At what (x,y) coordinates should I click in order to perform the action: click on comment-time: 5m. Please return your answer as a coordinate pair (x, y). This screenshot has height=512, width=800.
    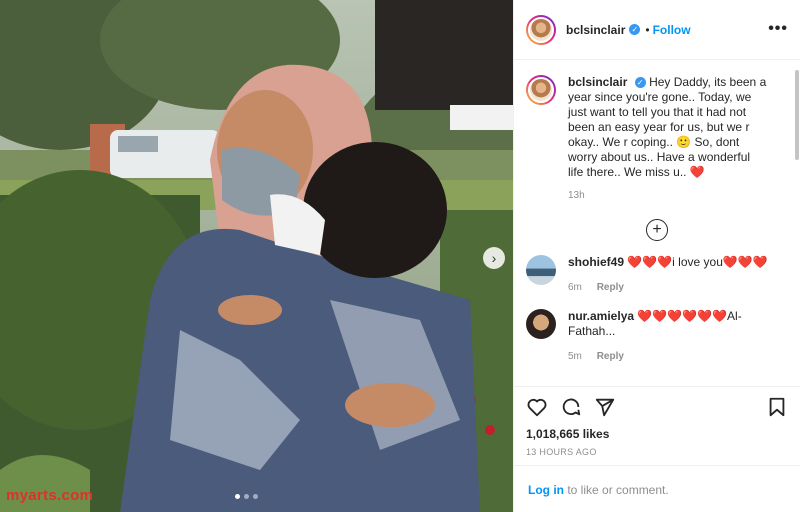
    Looking at the image, I should click on (575, 356).